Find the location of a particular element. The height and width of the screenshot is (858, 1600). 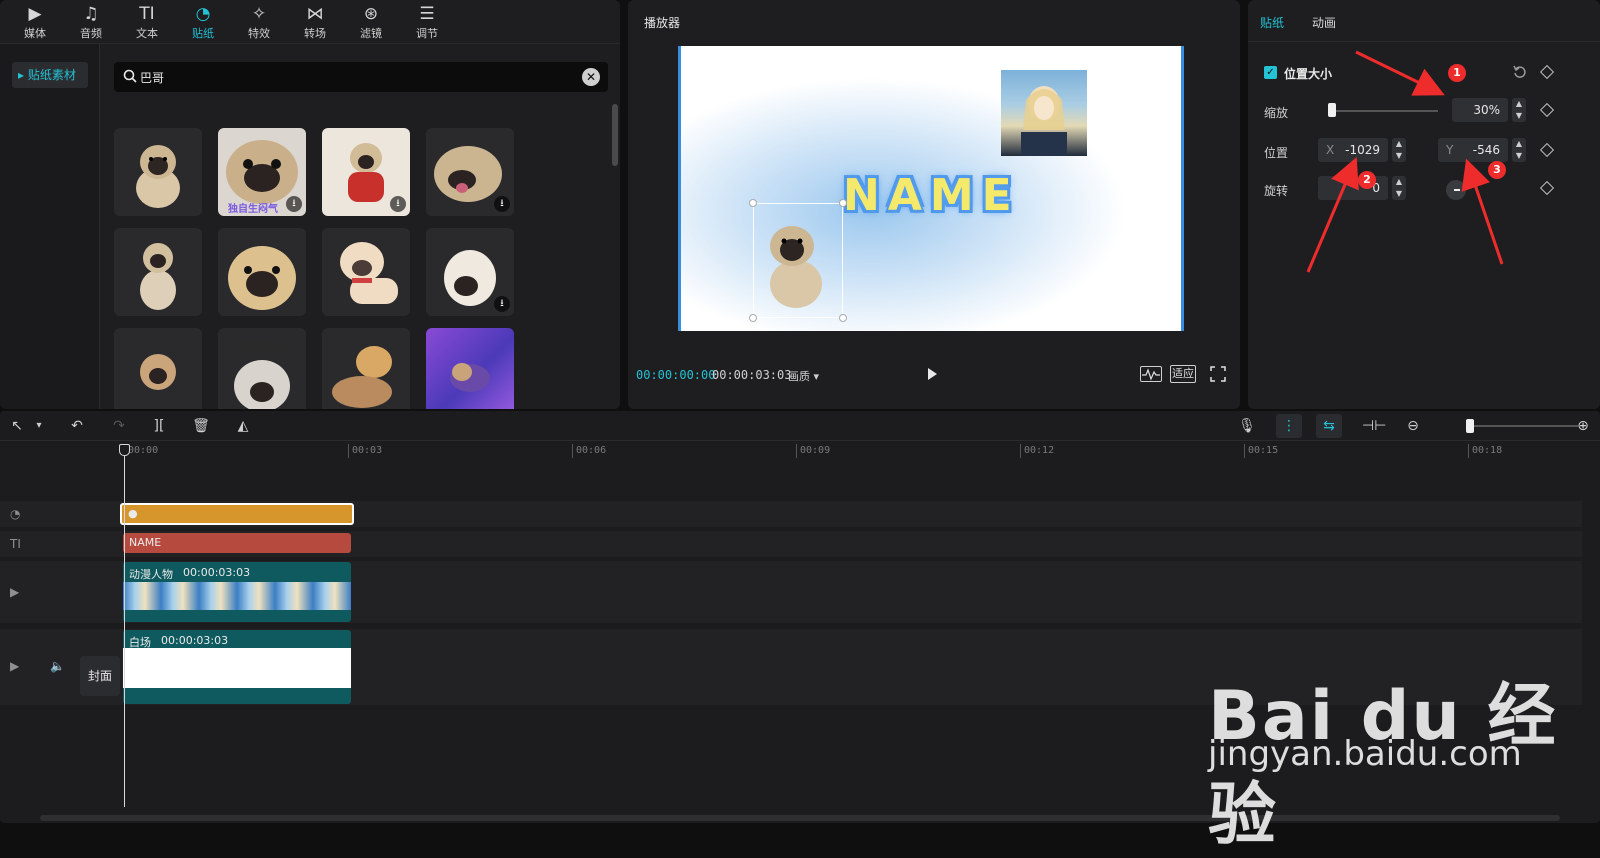

split-icon: ][ is located at coordinates (159, 426).